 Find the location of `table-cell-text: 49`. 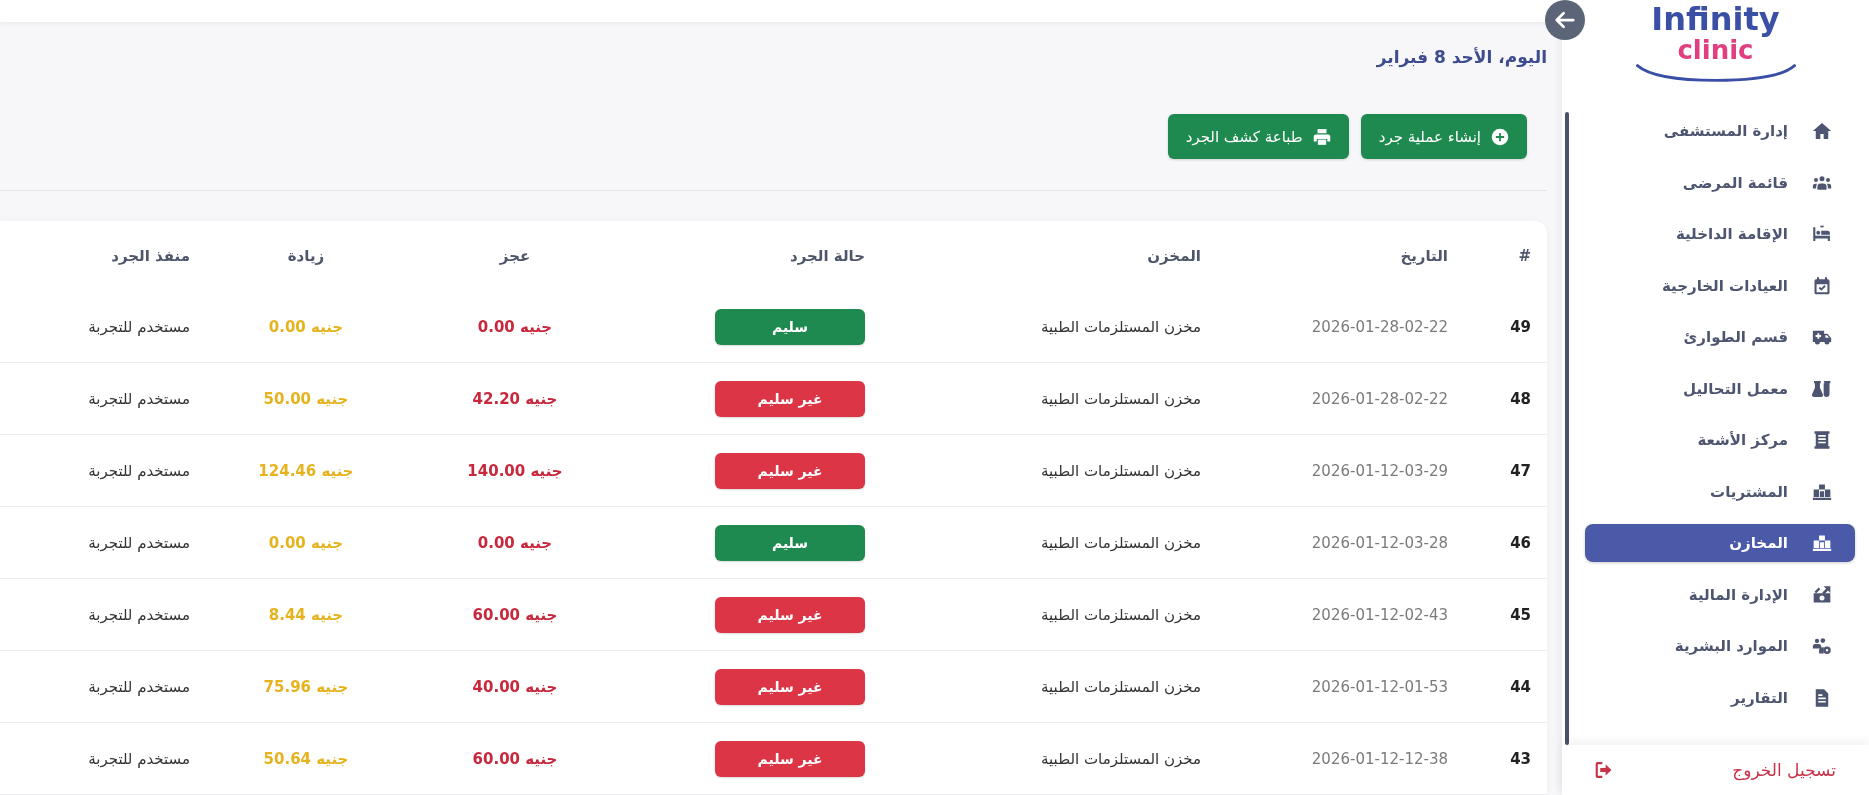

table-cell-text: 49 is located at coordinates (1520, 326).